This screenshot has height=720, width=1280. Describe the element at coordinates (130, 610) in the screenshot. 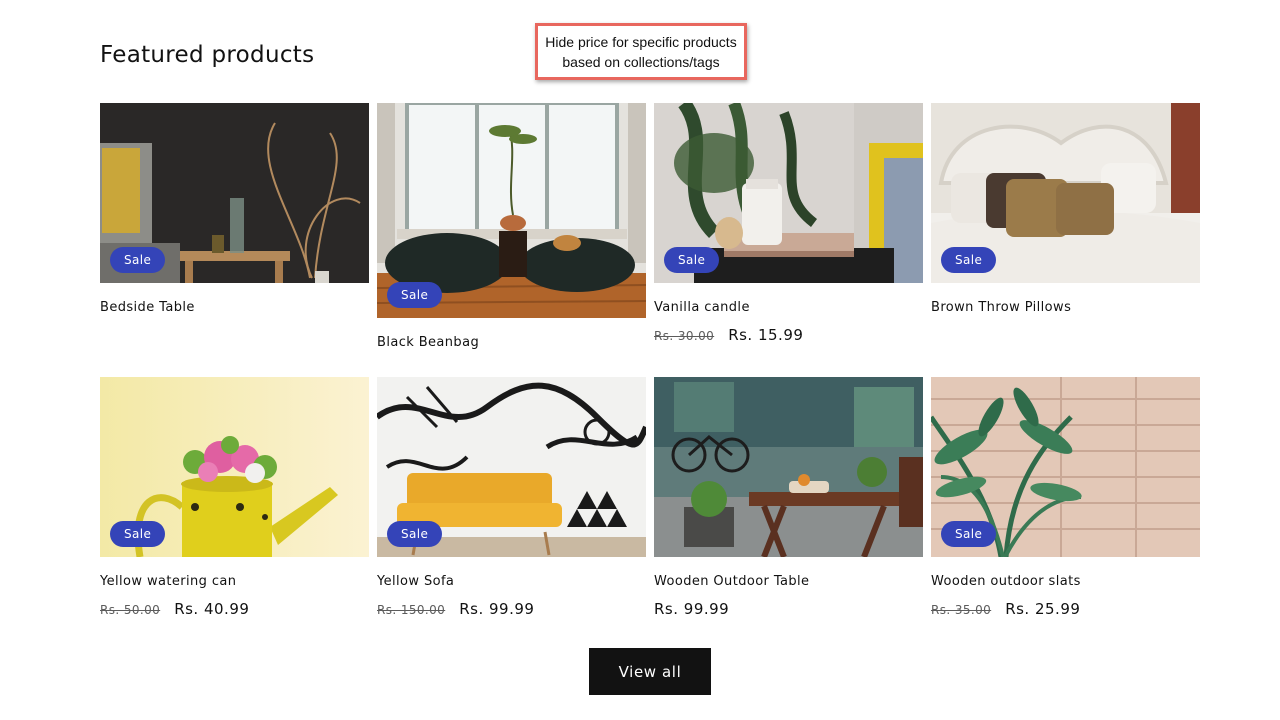

I see `compare-price: Rs. 50.00` at that location.